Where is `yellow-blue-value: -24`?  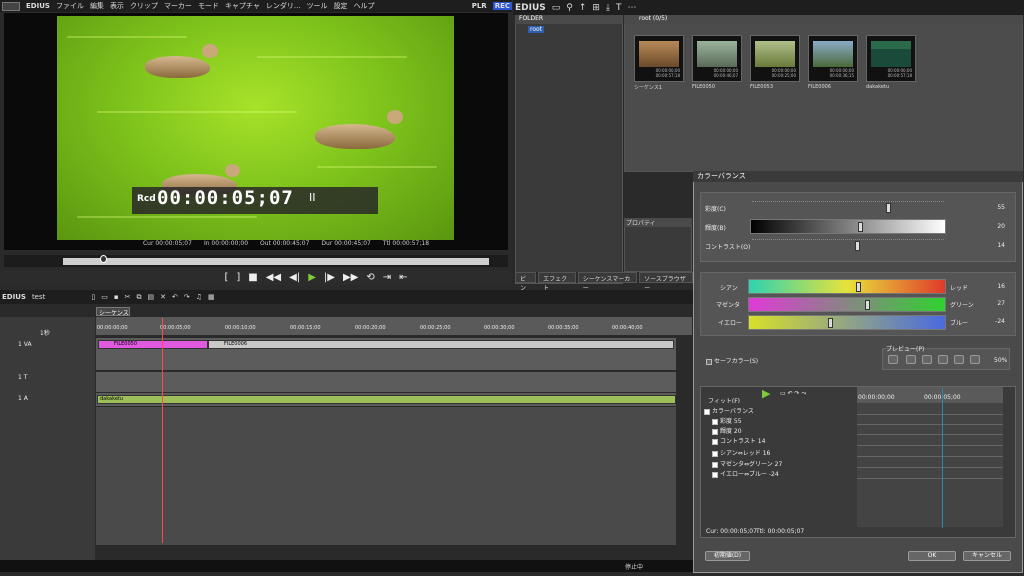 yellow-blue-value: -24 is located at coordinates (998, 321).